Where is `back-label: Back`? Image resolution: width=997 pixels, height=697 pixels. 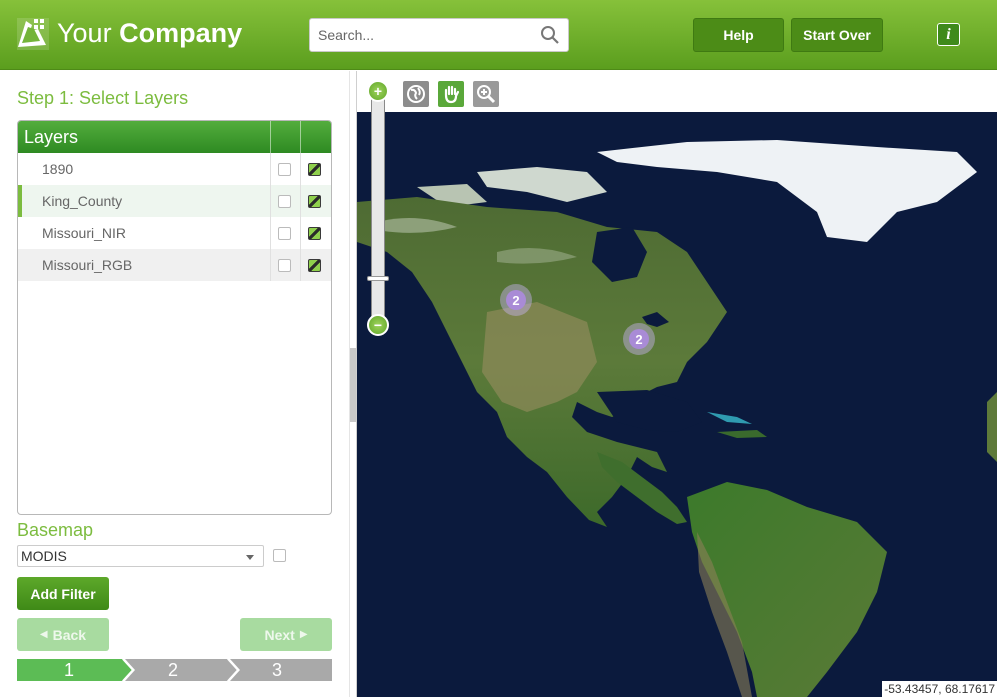
back-label: Back is located at coordinates (69, 634).